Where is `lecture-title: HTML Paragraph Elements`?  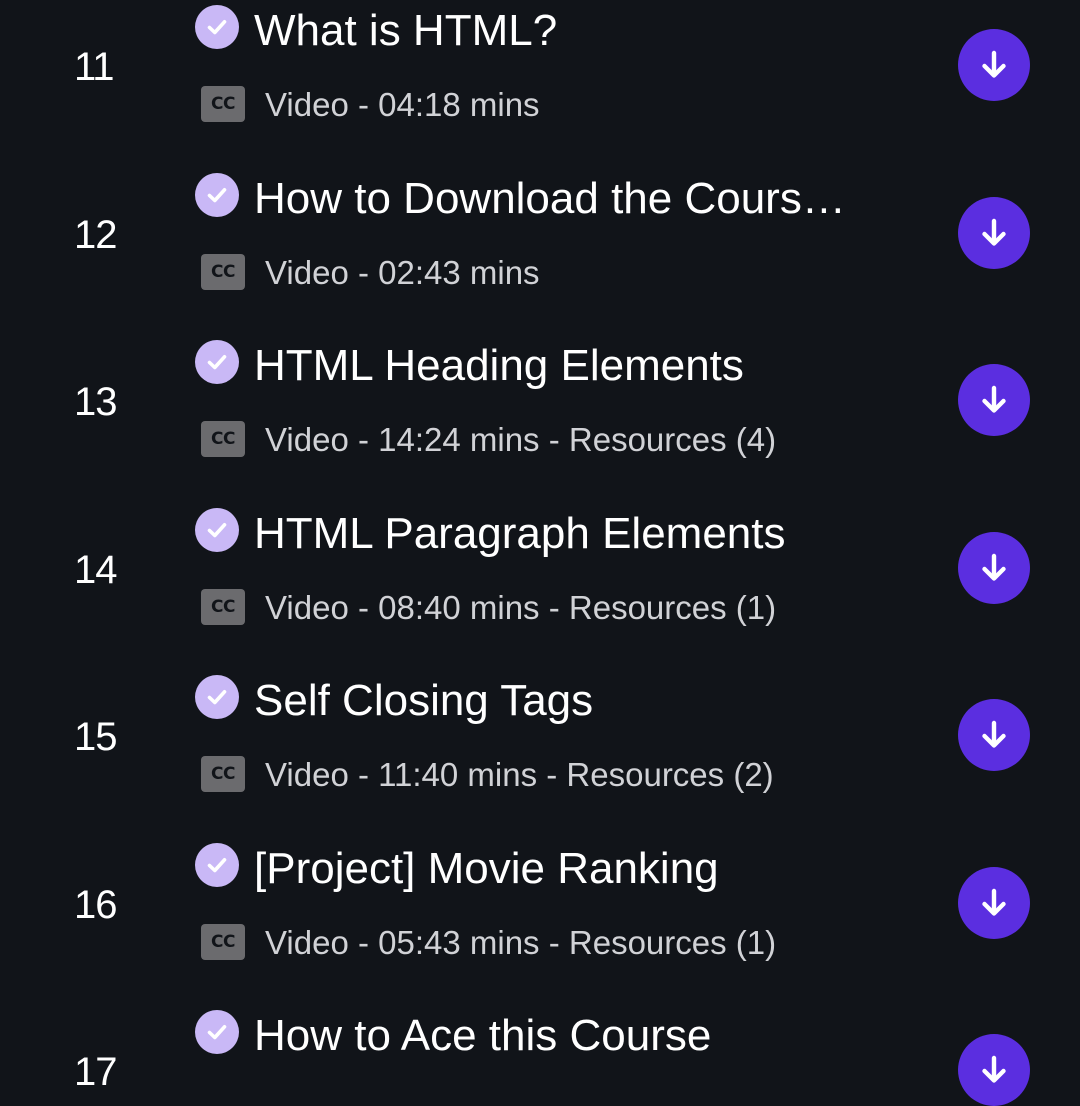
lecture-title: HTML Paragraph Elements is located at coordinates (584, 534).